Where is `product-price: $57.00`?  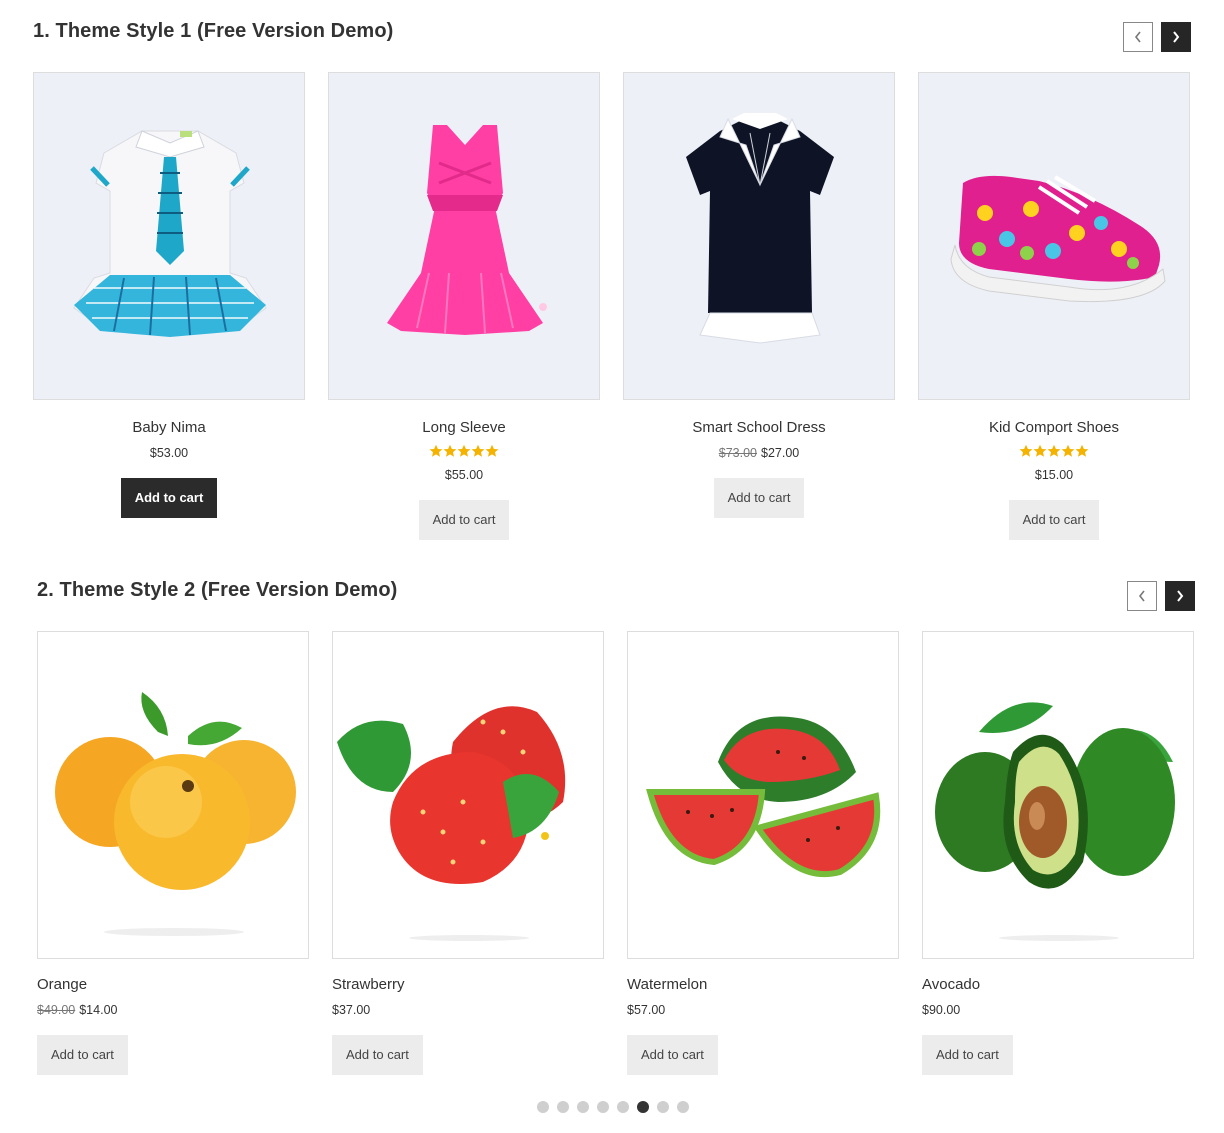
product-price: $57.00 is located at coordinates (763, 1010).